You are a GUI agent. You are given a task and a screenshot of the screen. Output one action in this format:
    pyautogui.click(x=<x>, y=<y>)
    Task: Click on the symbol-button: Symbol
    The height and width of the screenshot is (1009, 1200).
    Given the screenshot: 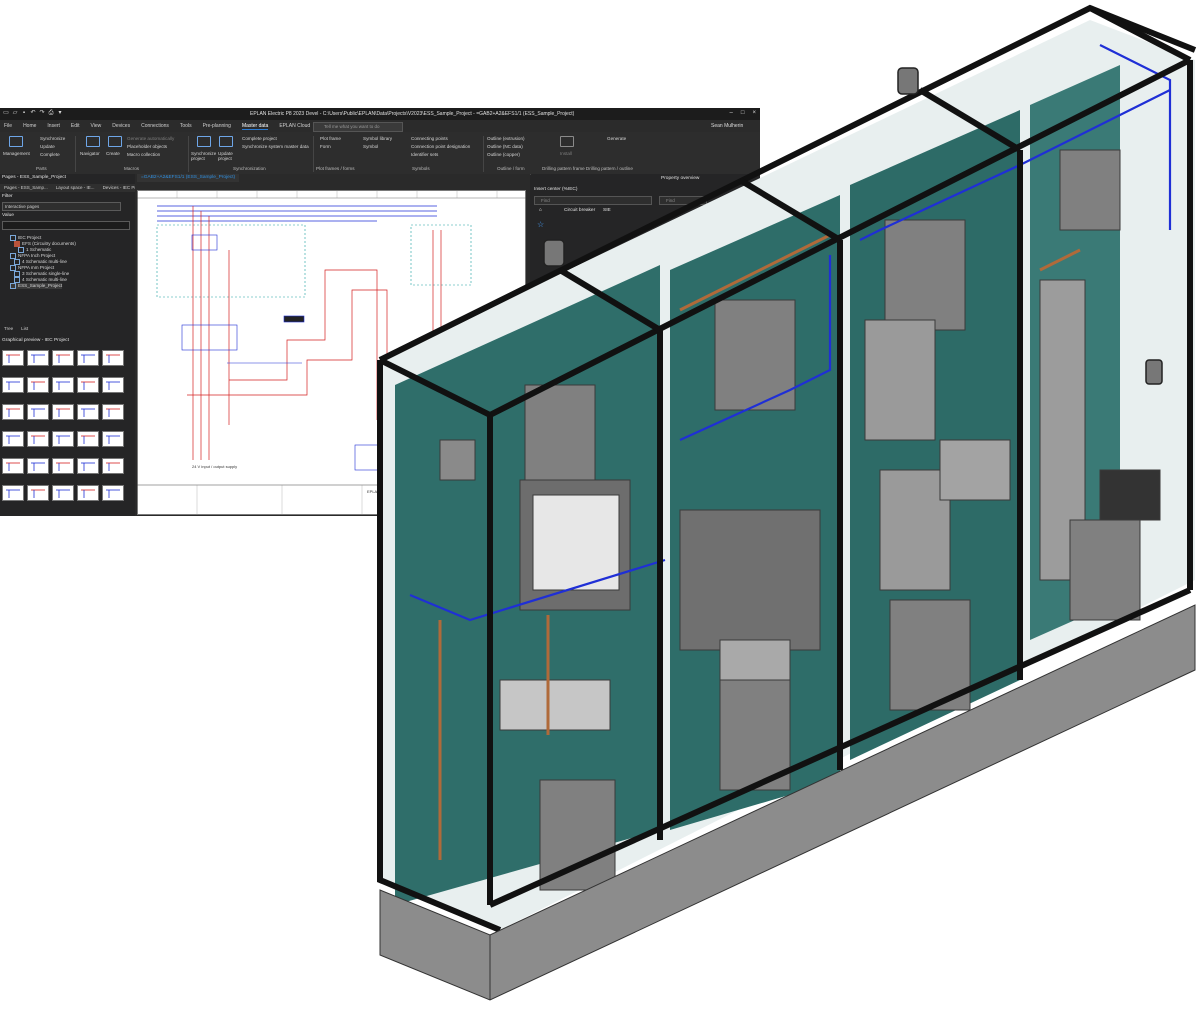 What is the action you would take?
    pyautogui.click(x=370, y=146)
    